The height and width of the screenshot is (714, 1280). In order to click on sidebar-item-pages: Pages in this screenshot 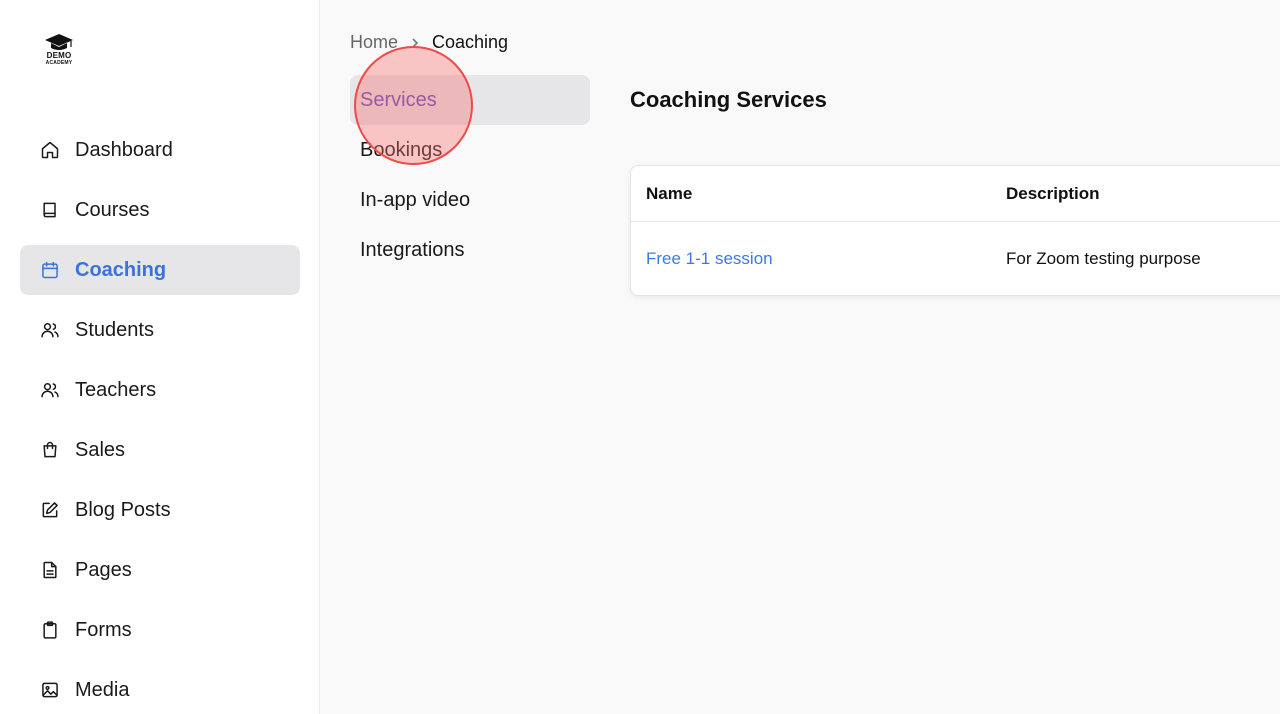, I will do `click(160, 570)`.